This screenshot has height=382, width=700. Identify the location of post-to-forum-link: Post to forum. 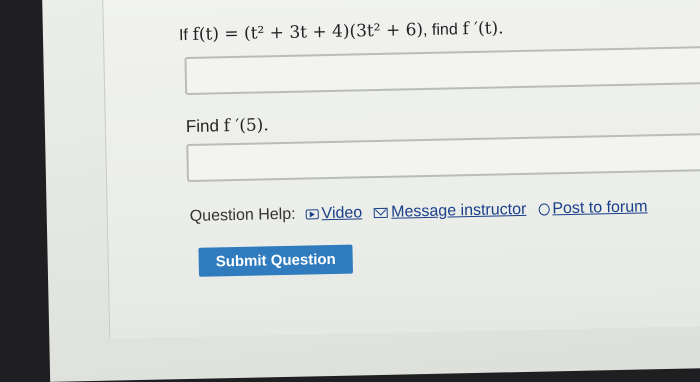
(593, 208).